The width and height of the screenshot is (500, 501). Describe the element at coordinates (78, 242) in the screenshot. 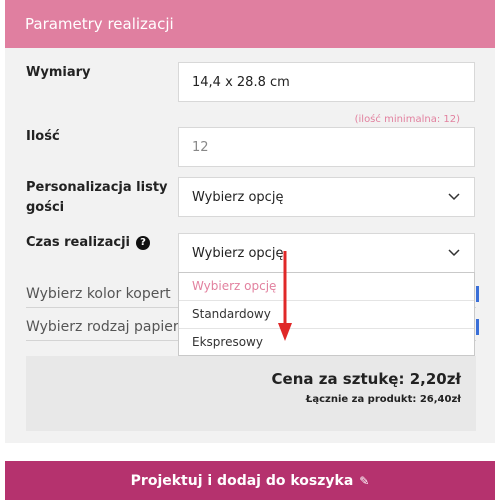

I see `lead-time-label-text: Czas realizacji` at that location.